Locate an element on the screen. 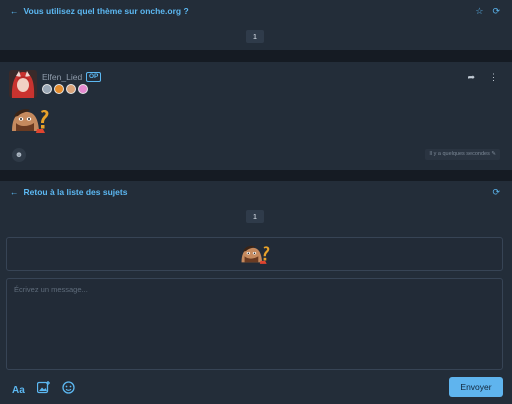 This screenshot has height=404, width=512. pencil-icon: ✎ is located at coordinates (493, 154).